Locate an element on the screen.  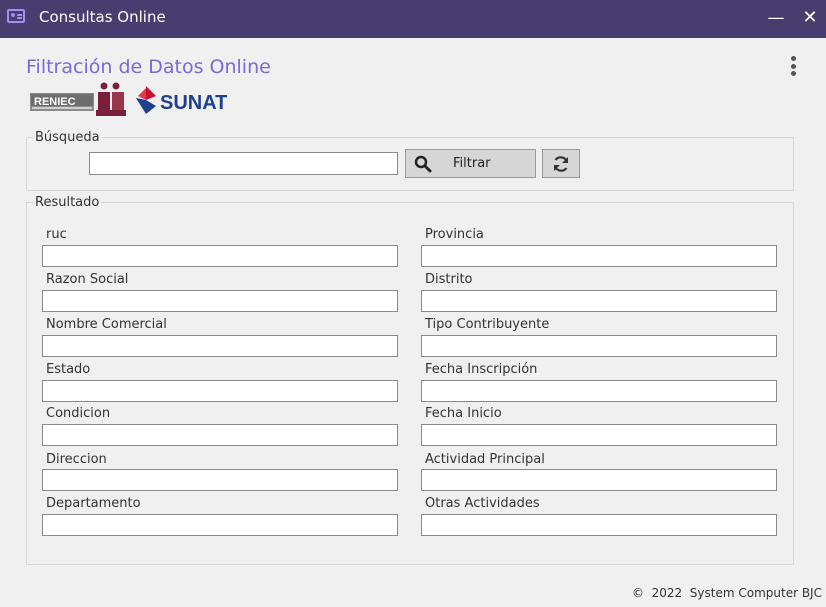
departamento-field is located at coordinates (220, 525).